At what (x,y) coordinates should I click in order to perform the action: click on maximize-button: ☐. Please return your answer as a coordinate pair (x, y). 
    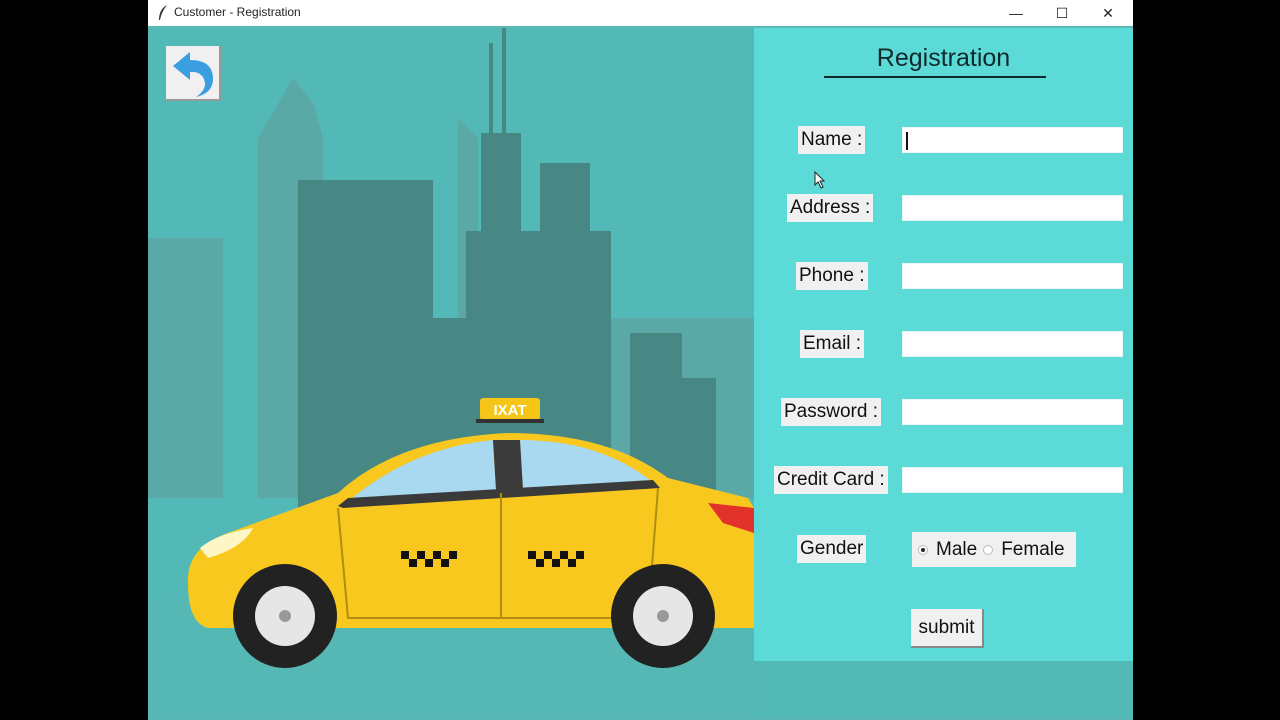
    Looking at the image, I should click on (1062, 13).